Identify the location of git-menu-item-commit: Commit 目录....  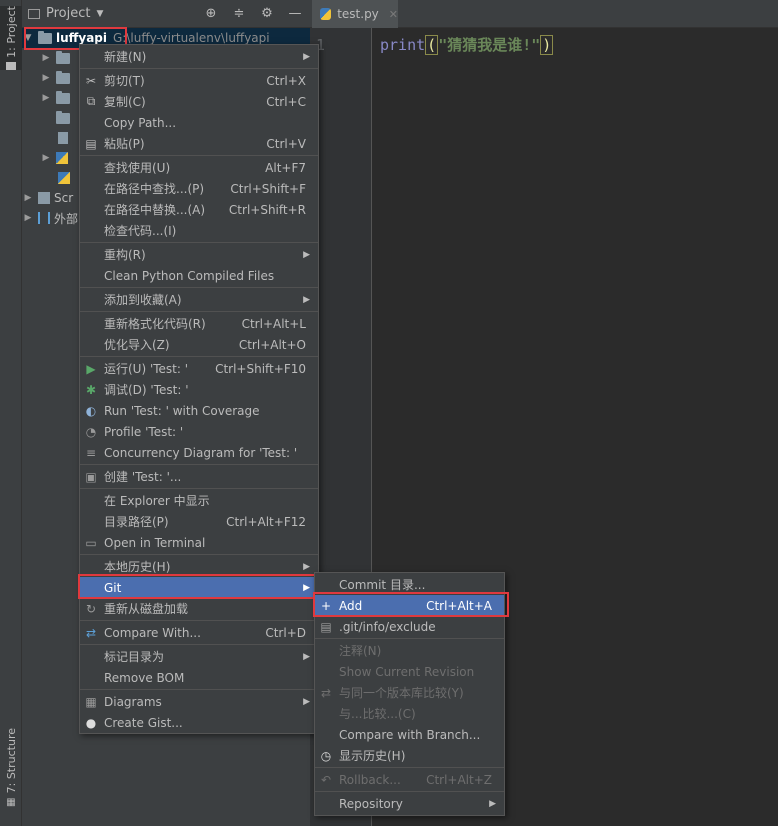
(409, 584).